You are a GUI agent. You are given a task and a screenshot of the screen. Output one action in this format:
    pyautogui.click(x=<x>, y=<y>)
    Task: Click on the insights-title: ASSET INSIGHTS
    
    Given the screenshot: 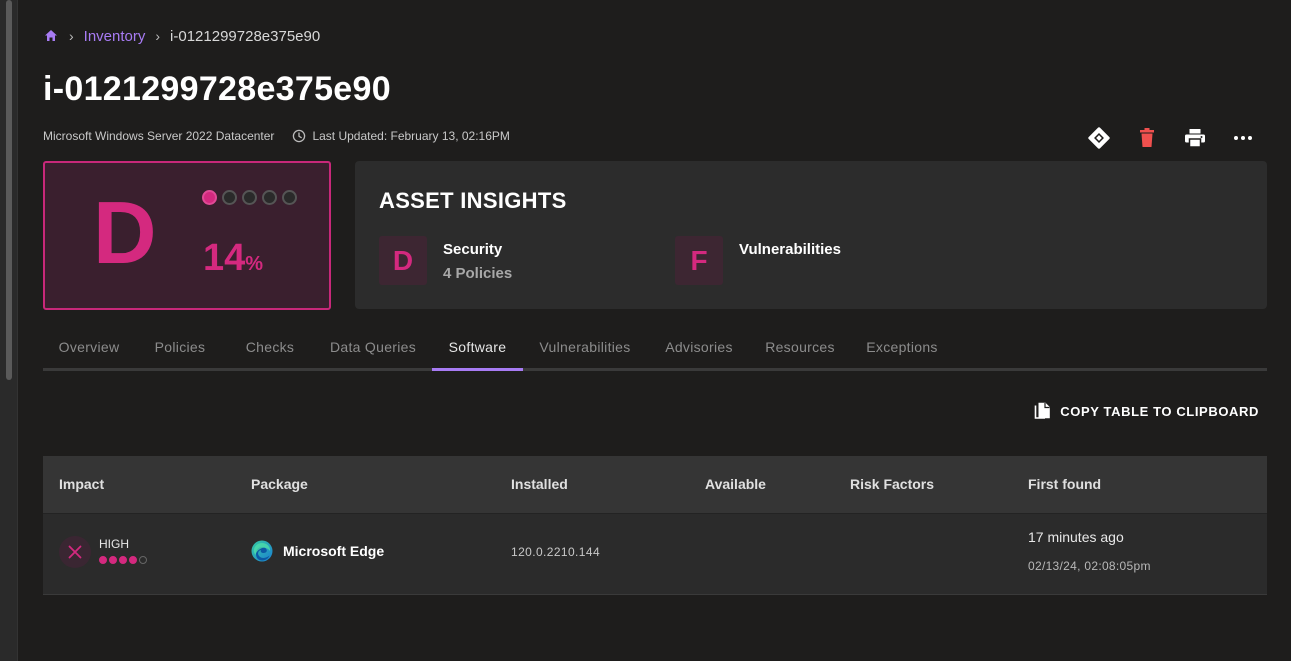 What is the action you would take?
    pyautogui.click(x=473, y=200)
    